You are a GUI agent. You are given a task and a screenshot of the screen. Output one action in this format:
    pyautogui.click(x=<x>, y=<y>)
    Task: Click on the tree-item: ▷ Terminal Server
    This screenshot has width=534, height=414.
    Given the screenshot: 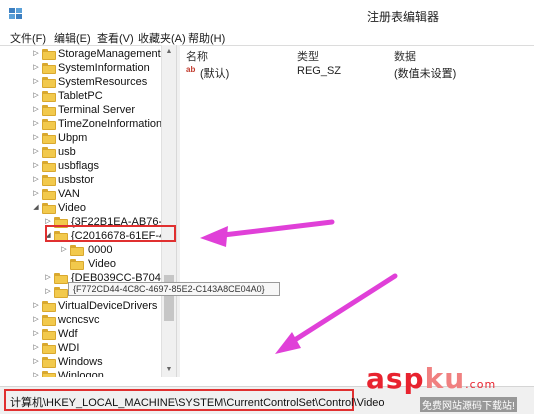 What is the action you would take?
    pyautogui.click(x=80, y=110)
    